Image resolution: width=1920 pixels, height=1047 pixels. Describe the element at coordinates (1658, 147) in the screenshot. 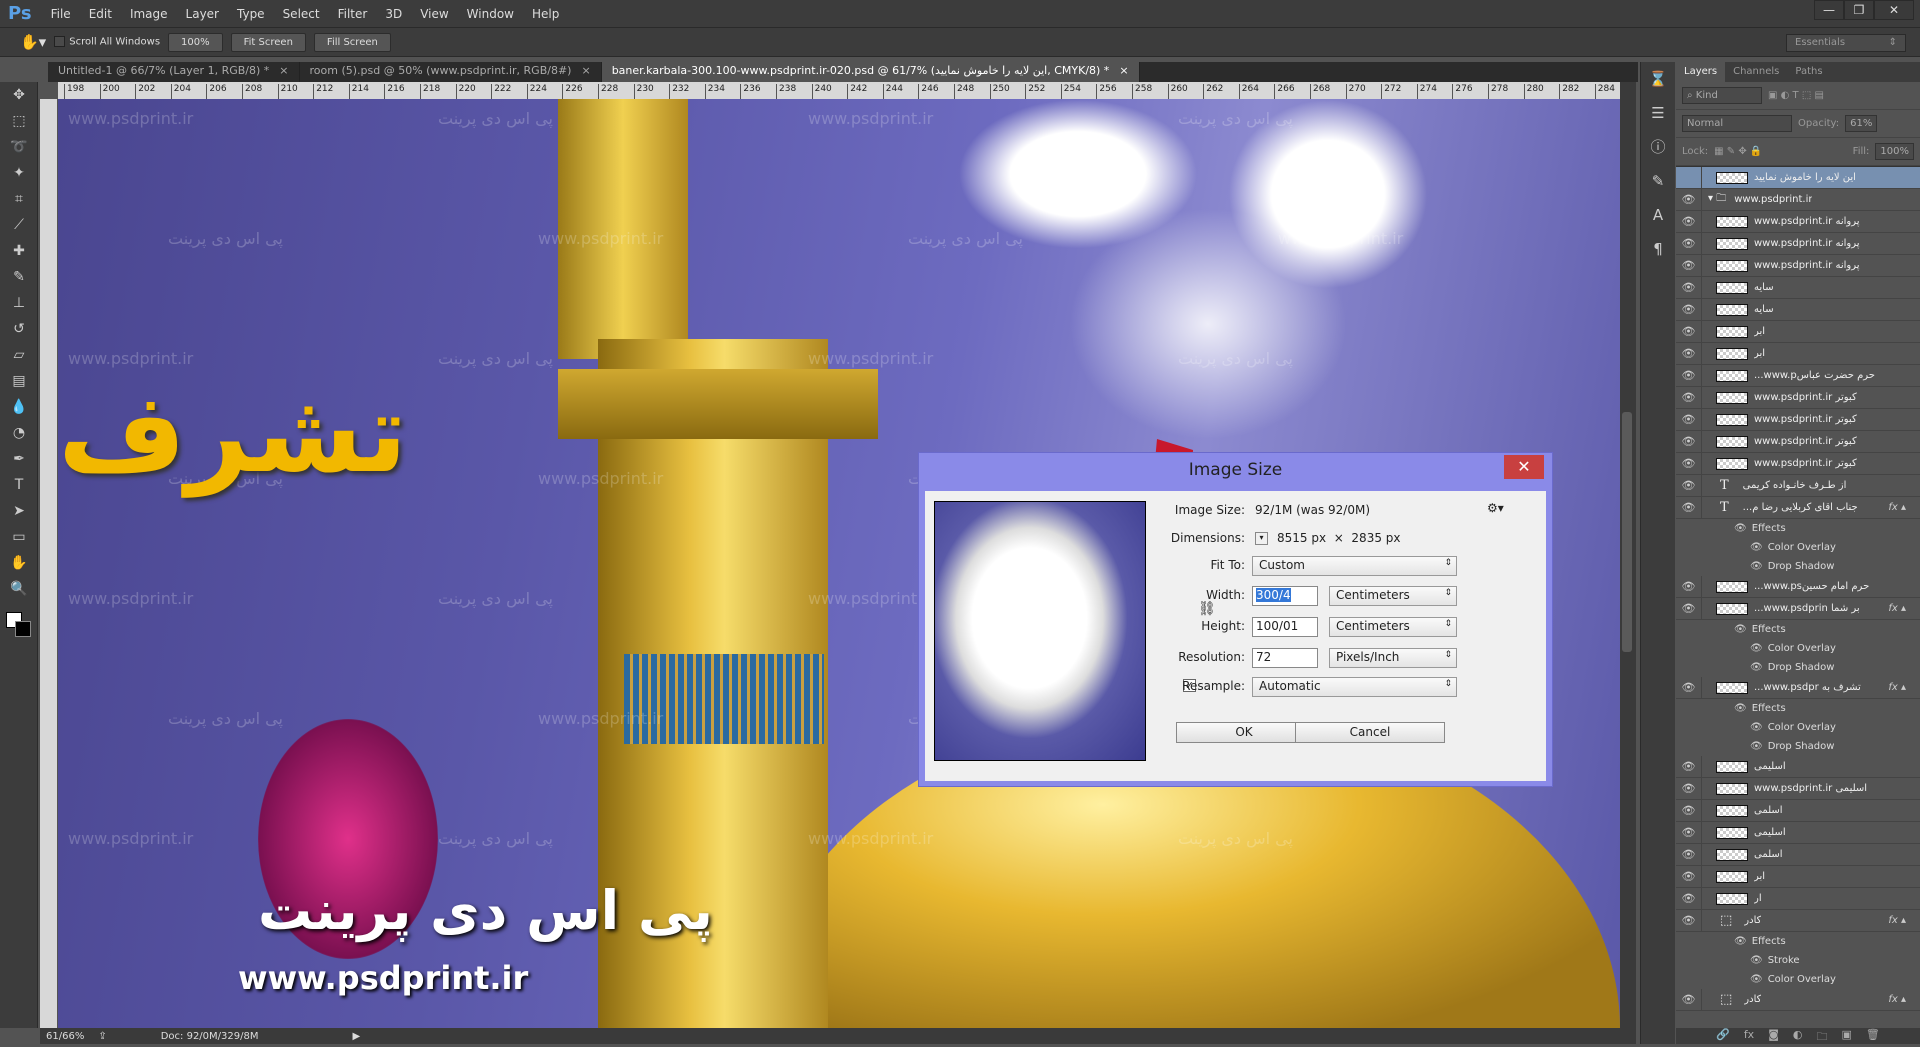

I see `info-icon: ⓘ` at that location.